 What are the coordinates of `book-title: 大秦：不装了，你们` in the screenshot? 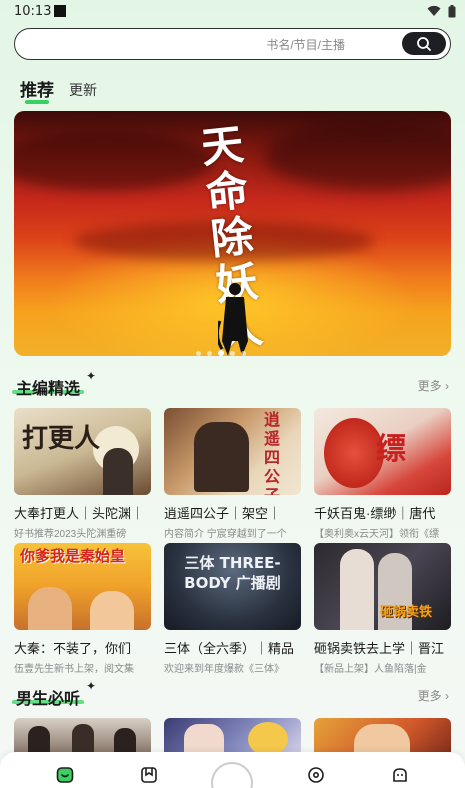 It's located at (73, 648).